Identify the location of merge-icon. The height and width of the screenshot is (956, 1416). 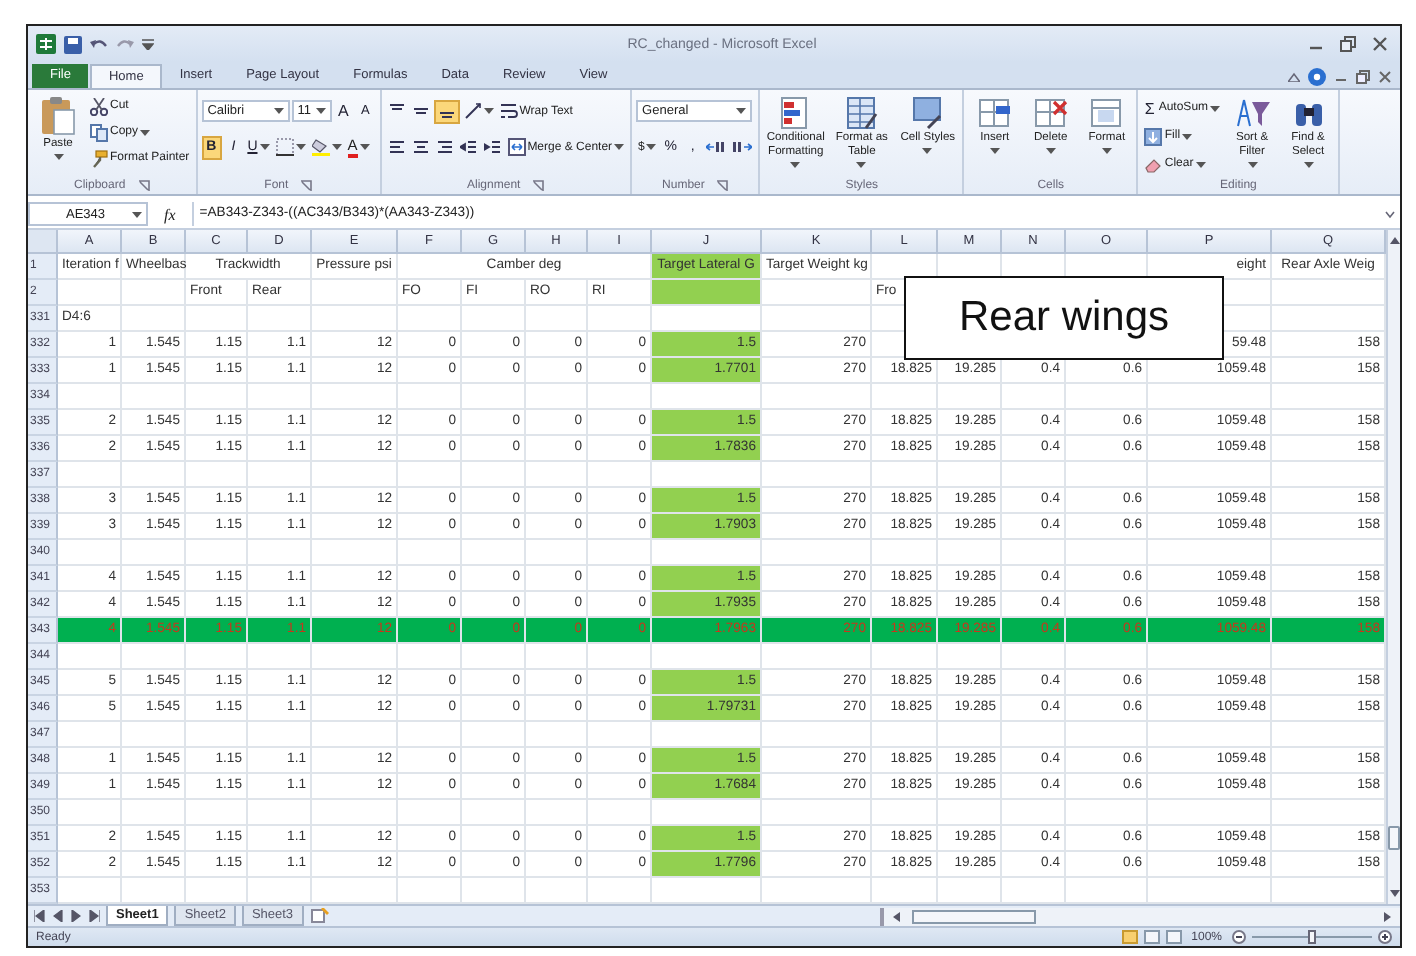
(516, 147).